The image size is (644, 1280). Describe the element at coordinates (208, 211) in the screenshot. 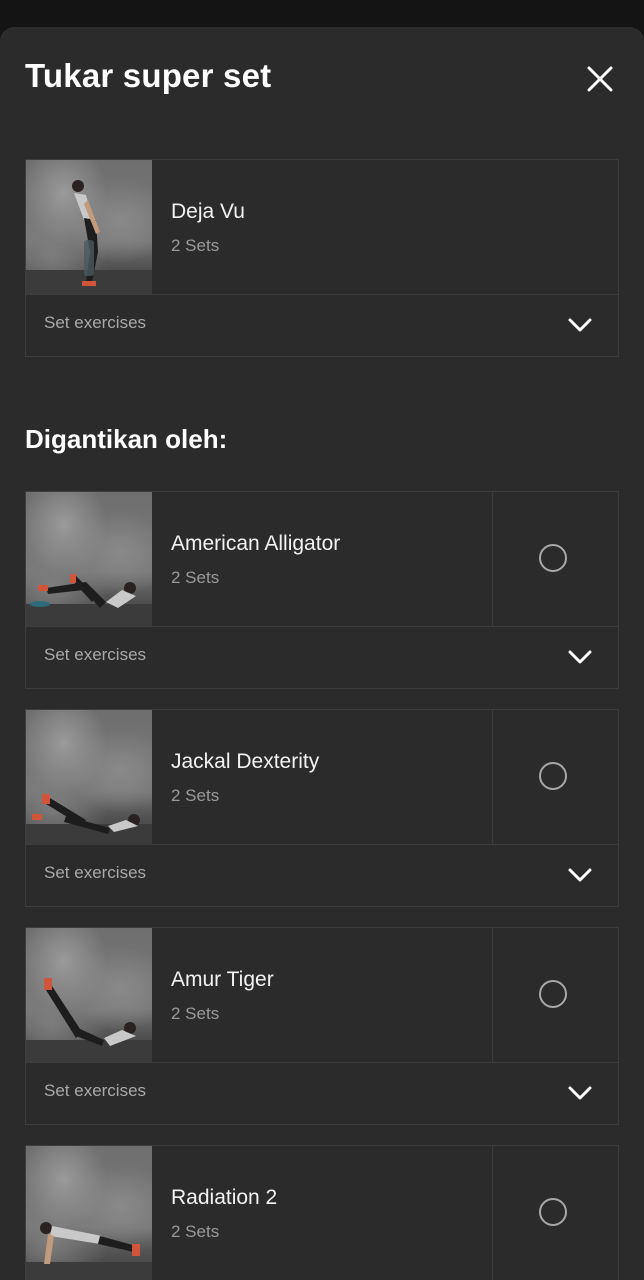

I see `exercise-name: Deja Vu` at that location.